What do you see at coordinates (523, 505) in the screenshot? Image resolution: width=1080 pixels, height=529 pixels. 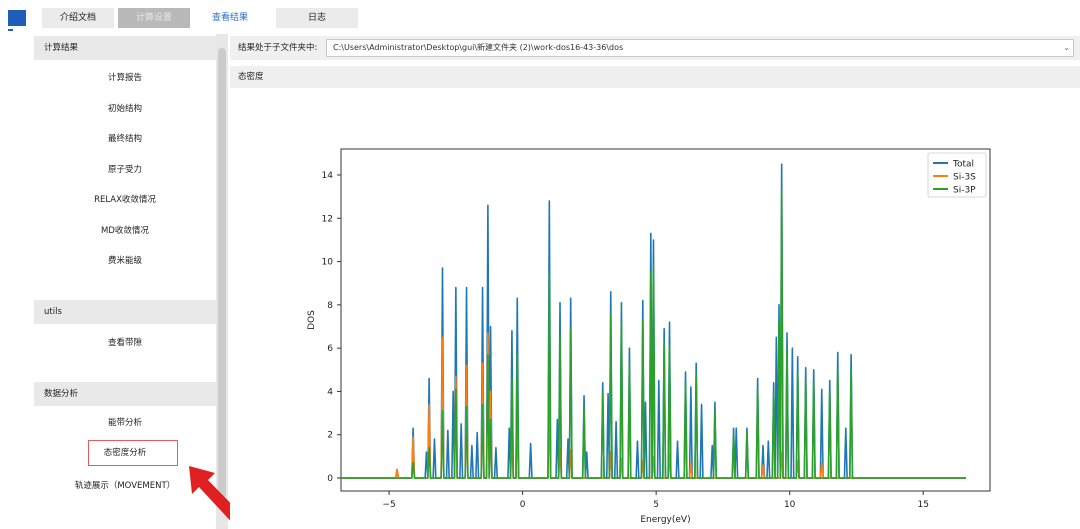 I see `x-tick-label: 0` at bounding box center [523, 505].